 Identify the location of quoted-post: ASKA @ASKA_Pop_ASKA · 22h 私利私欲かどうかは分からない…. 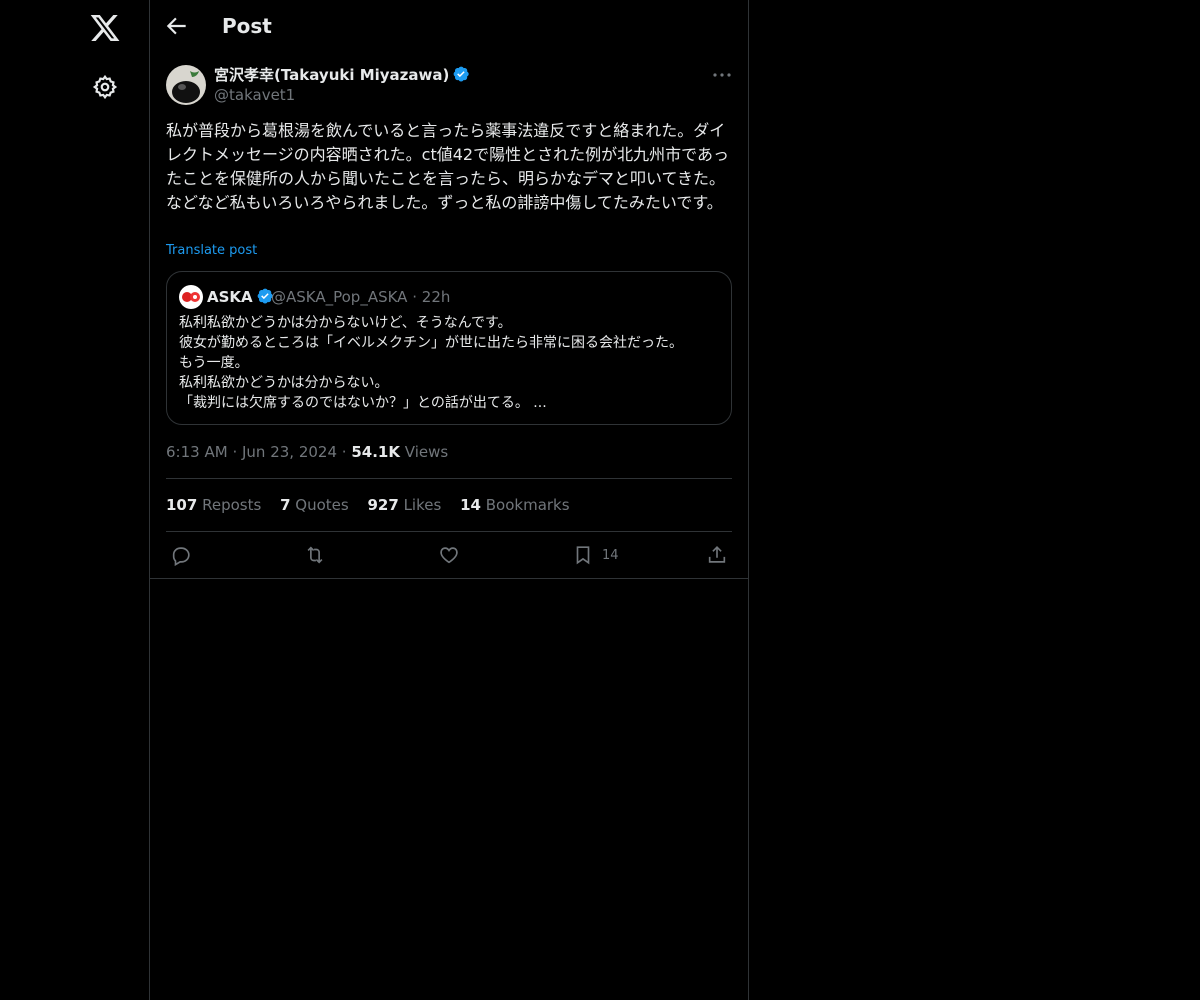
(449, 348).